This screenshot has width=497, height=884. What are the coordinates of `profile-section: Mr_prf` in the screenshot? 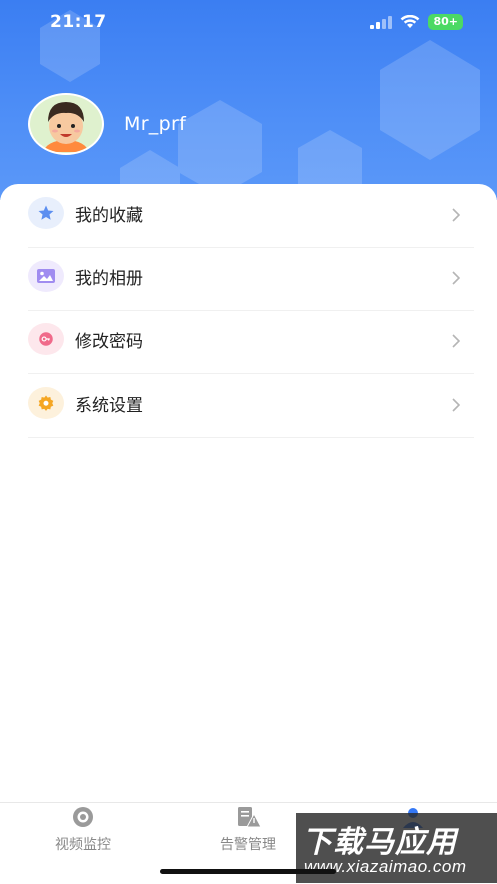 It's located at (107, 124).